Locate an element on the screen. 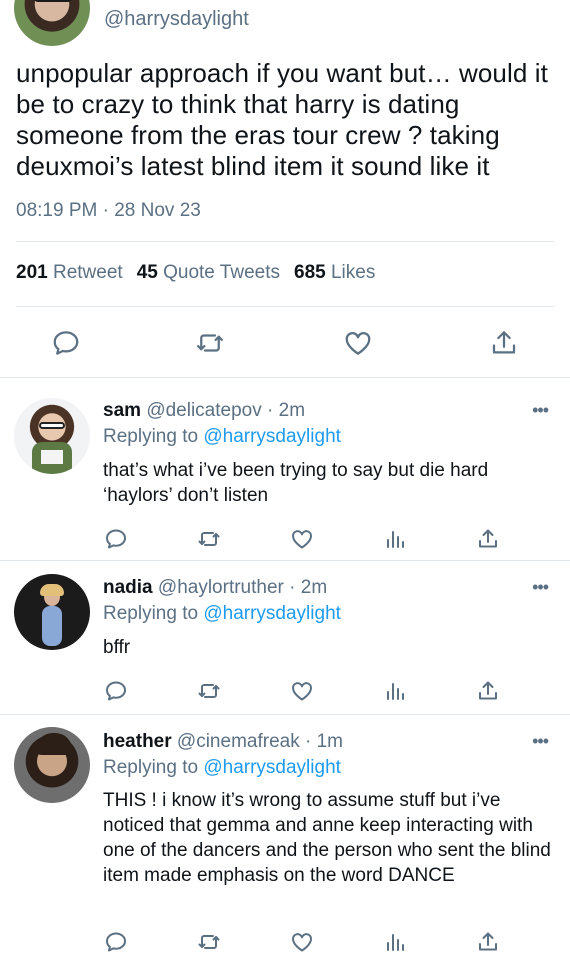  reply-author-handle: @cinemafreak is located at coordinates (238, 741).